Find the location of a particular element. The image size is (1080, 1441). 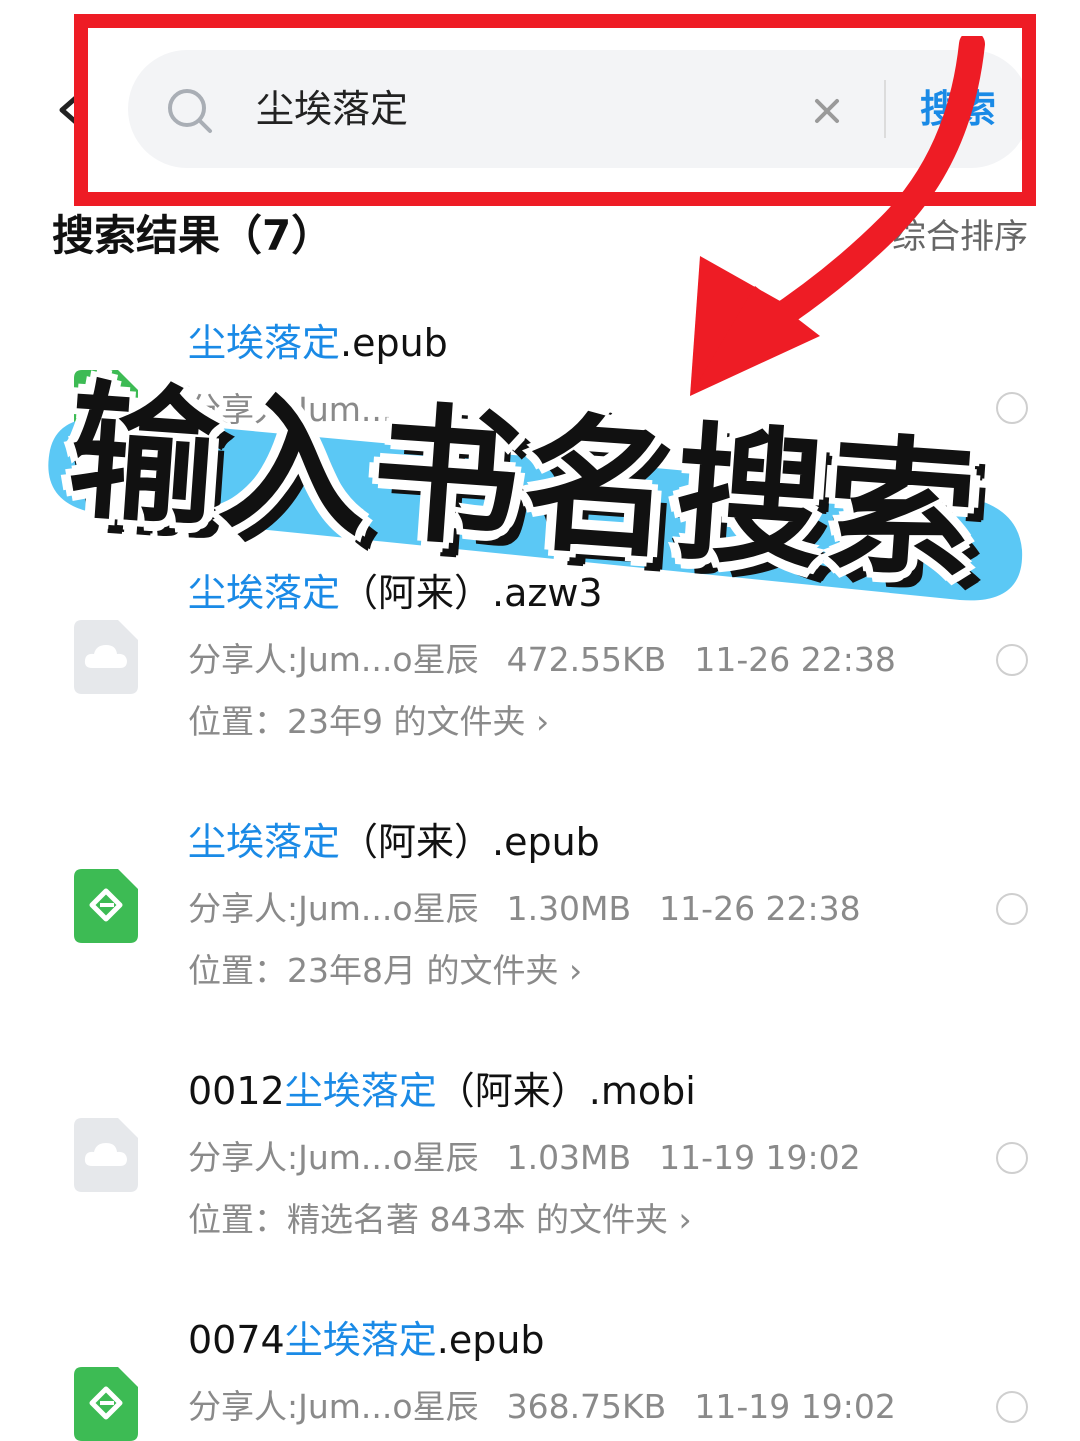

file-name: 0074尘埃落定.epub is located at coordinates (366, 1340).